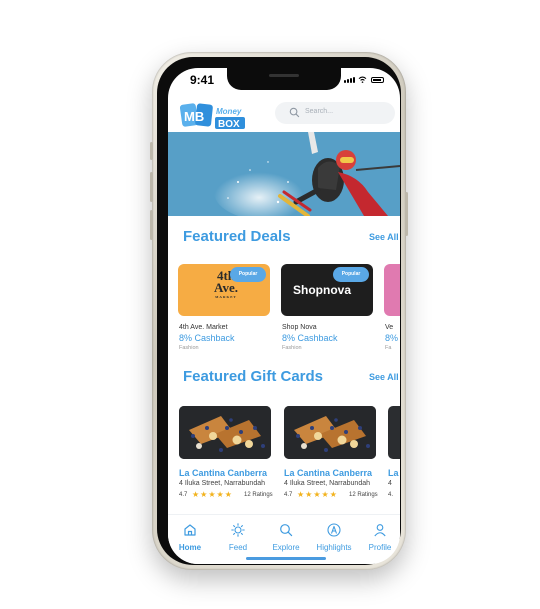 This screenshot has width=540, height=609. Describe the element at coordinates (389, 327) in the screenshot. I see `deal-name: Ve` at that location.